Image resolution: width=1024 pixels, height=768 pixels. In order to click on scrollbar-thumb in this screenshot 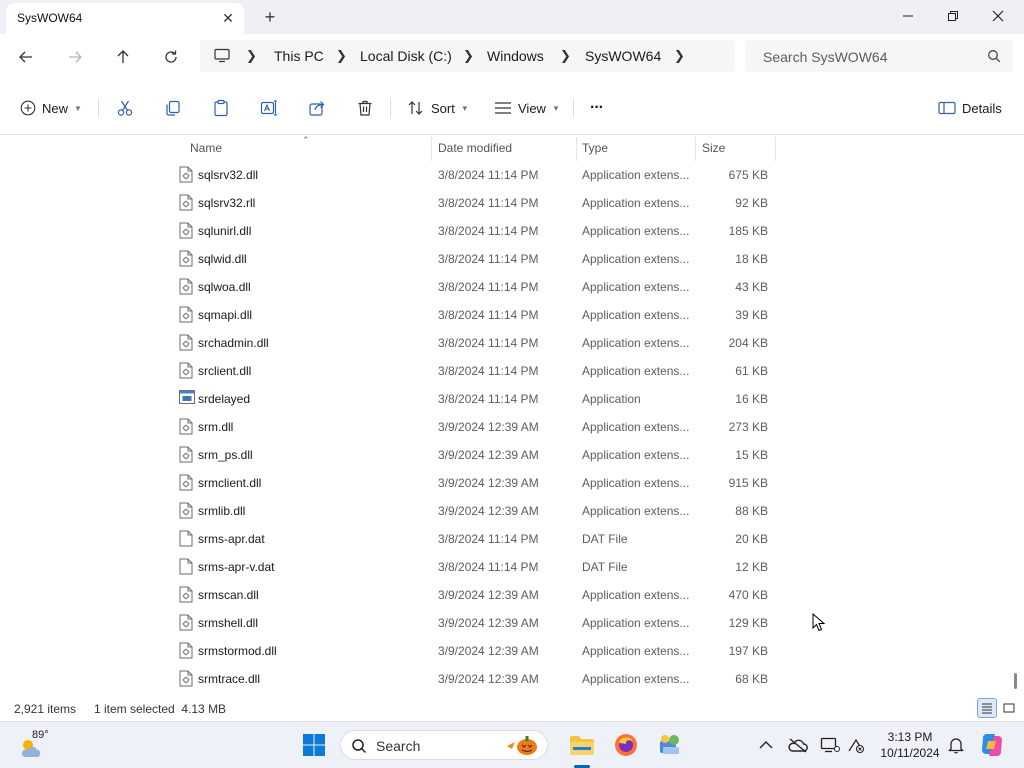, I will do `click(1015, 681)`.